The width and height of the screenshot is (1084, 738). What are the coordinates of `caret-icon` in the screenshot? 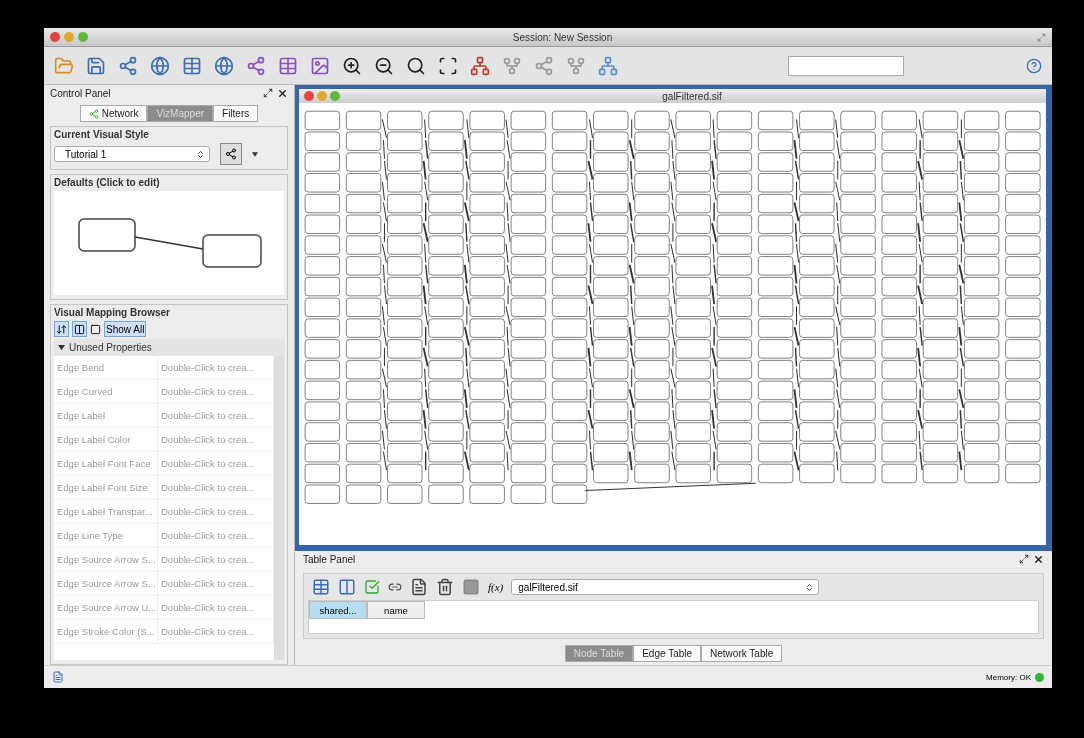 It's located at (255, 154).